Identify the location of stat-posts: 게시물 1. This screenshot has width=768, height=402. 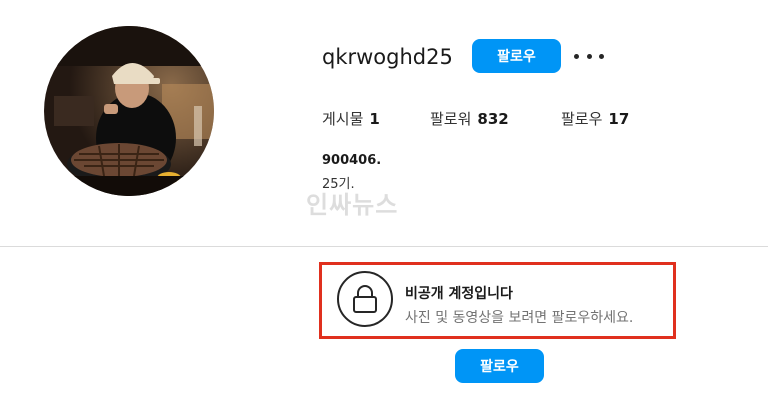
(351, 119).